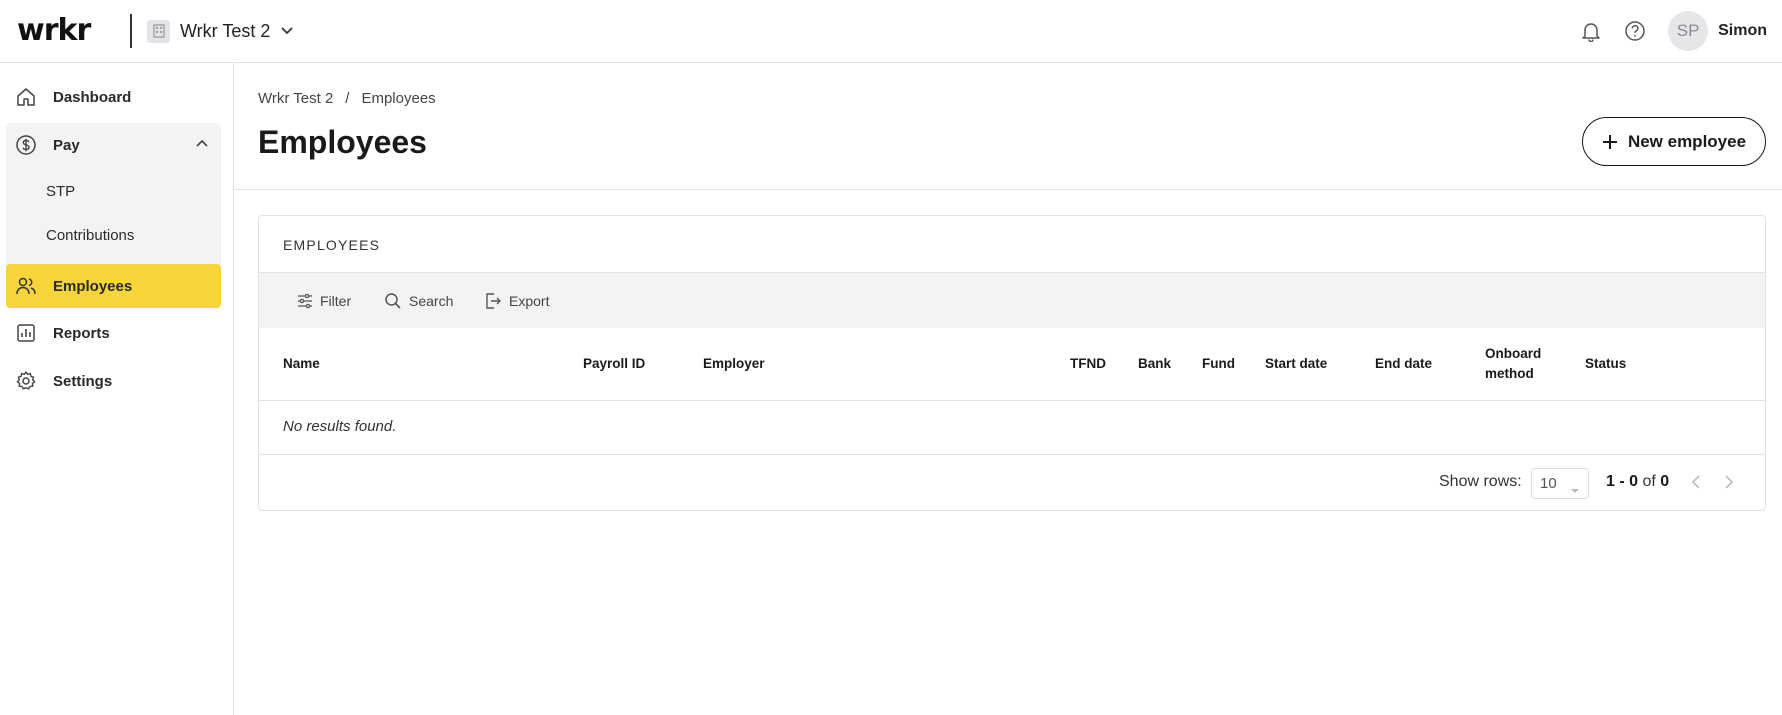 The width and height of the screenshot is (1782, 715). Describe the element at coordinates (26, 286) in the screenshot. I see `users-icon` at that location.